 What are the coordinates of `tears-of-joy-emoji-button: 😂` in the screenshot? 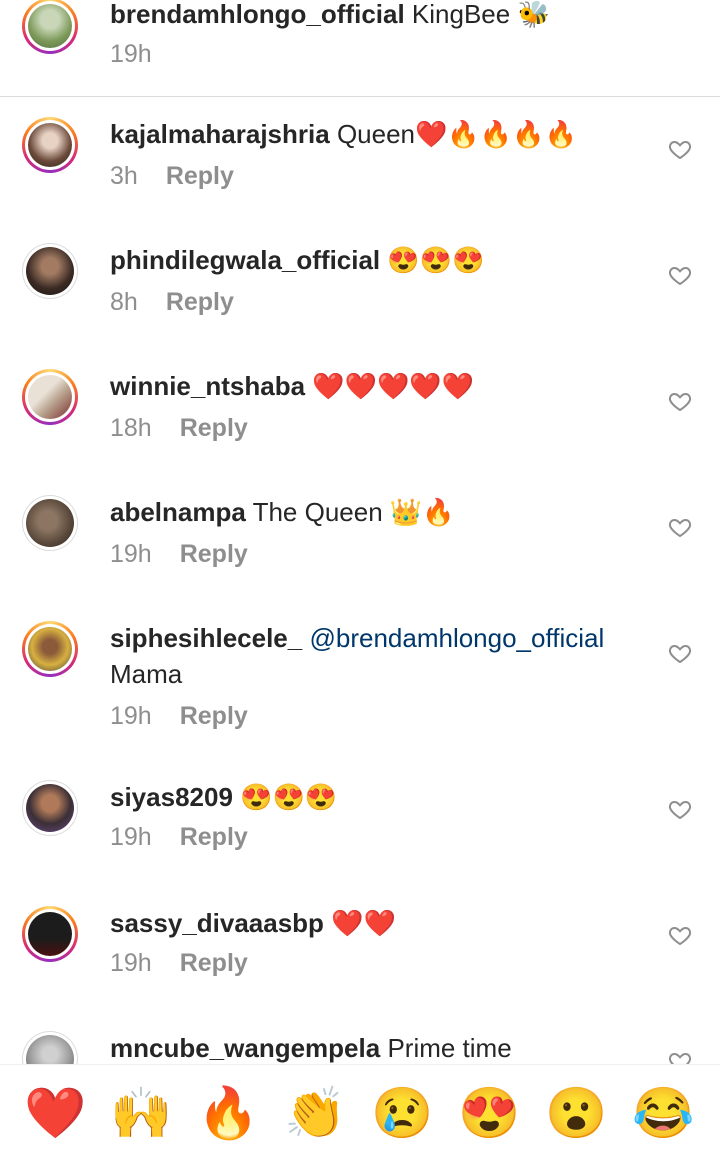 It's located at (663, 1113).